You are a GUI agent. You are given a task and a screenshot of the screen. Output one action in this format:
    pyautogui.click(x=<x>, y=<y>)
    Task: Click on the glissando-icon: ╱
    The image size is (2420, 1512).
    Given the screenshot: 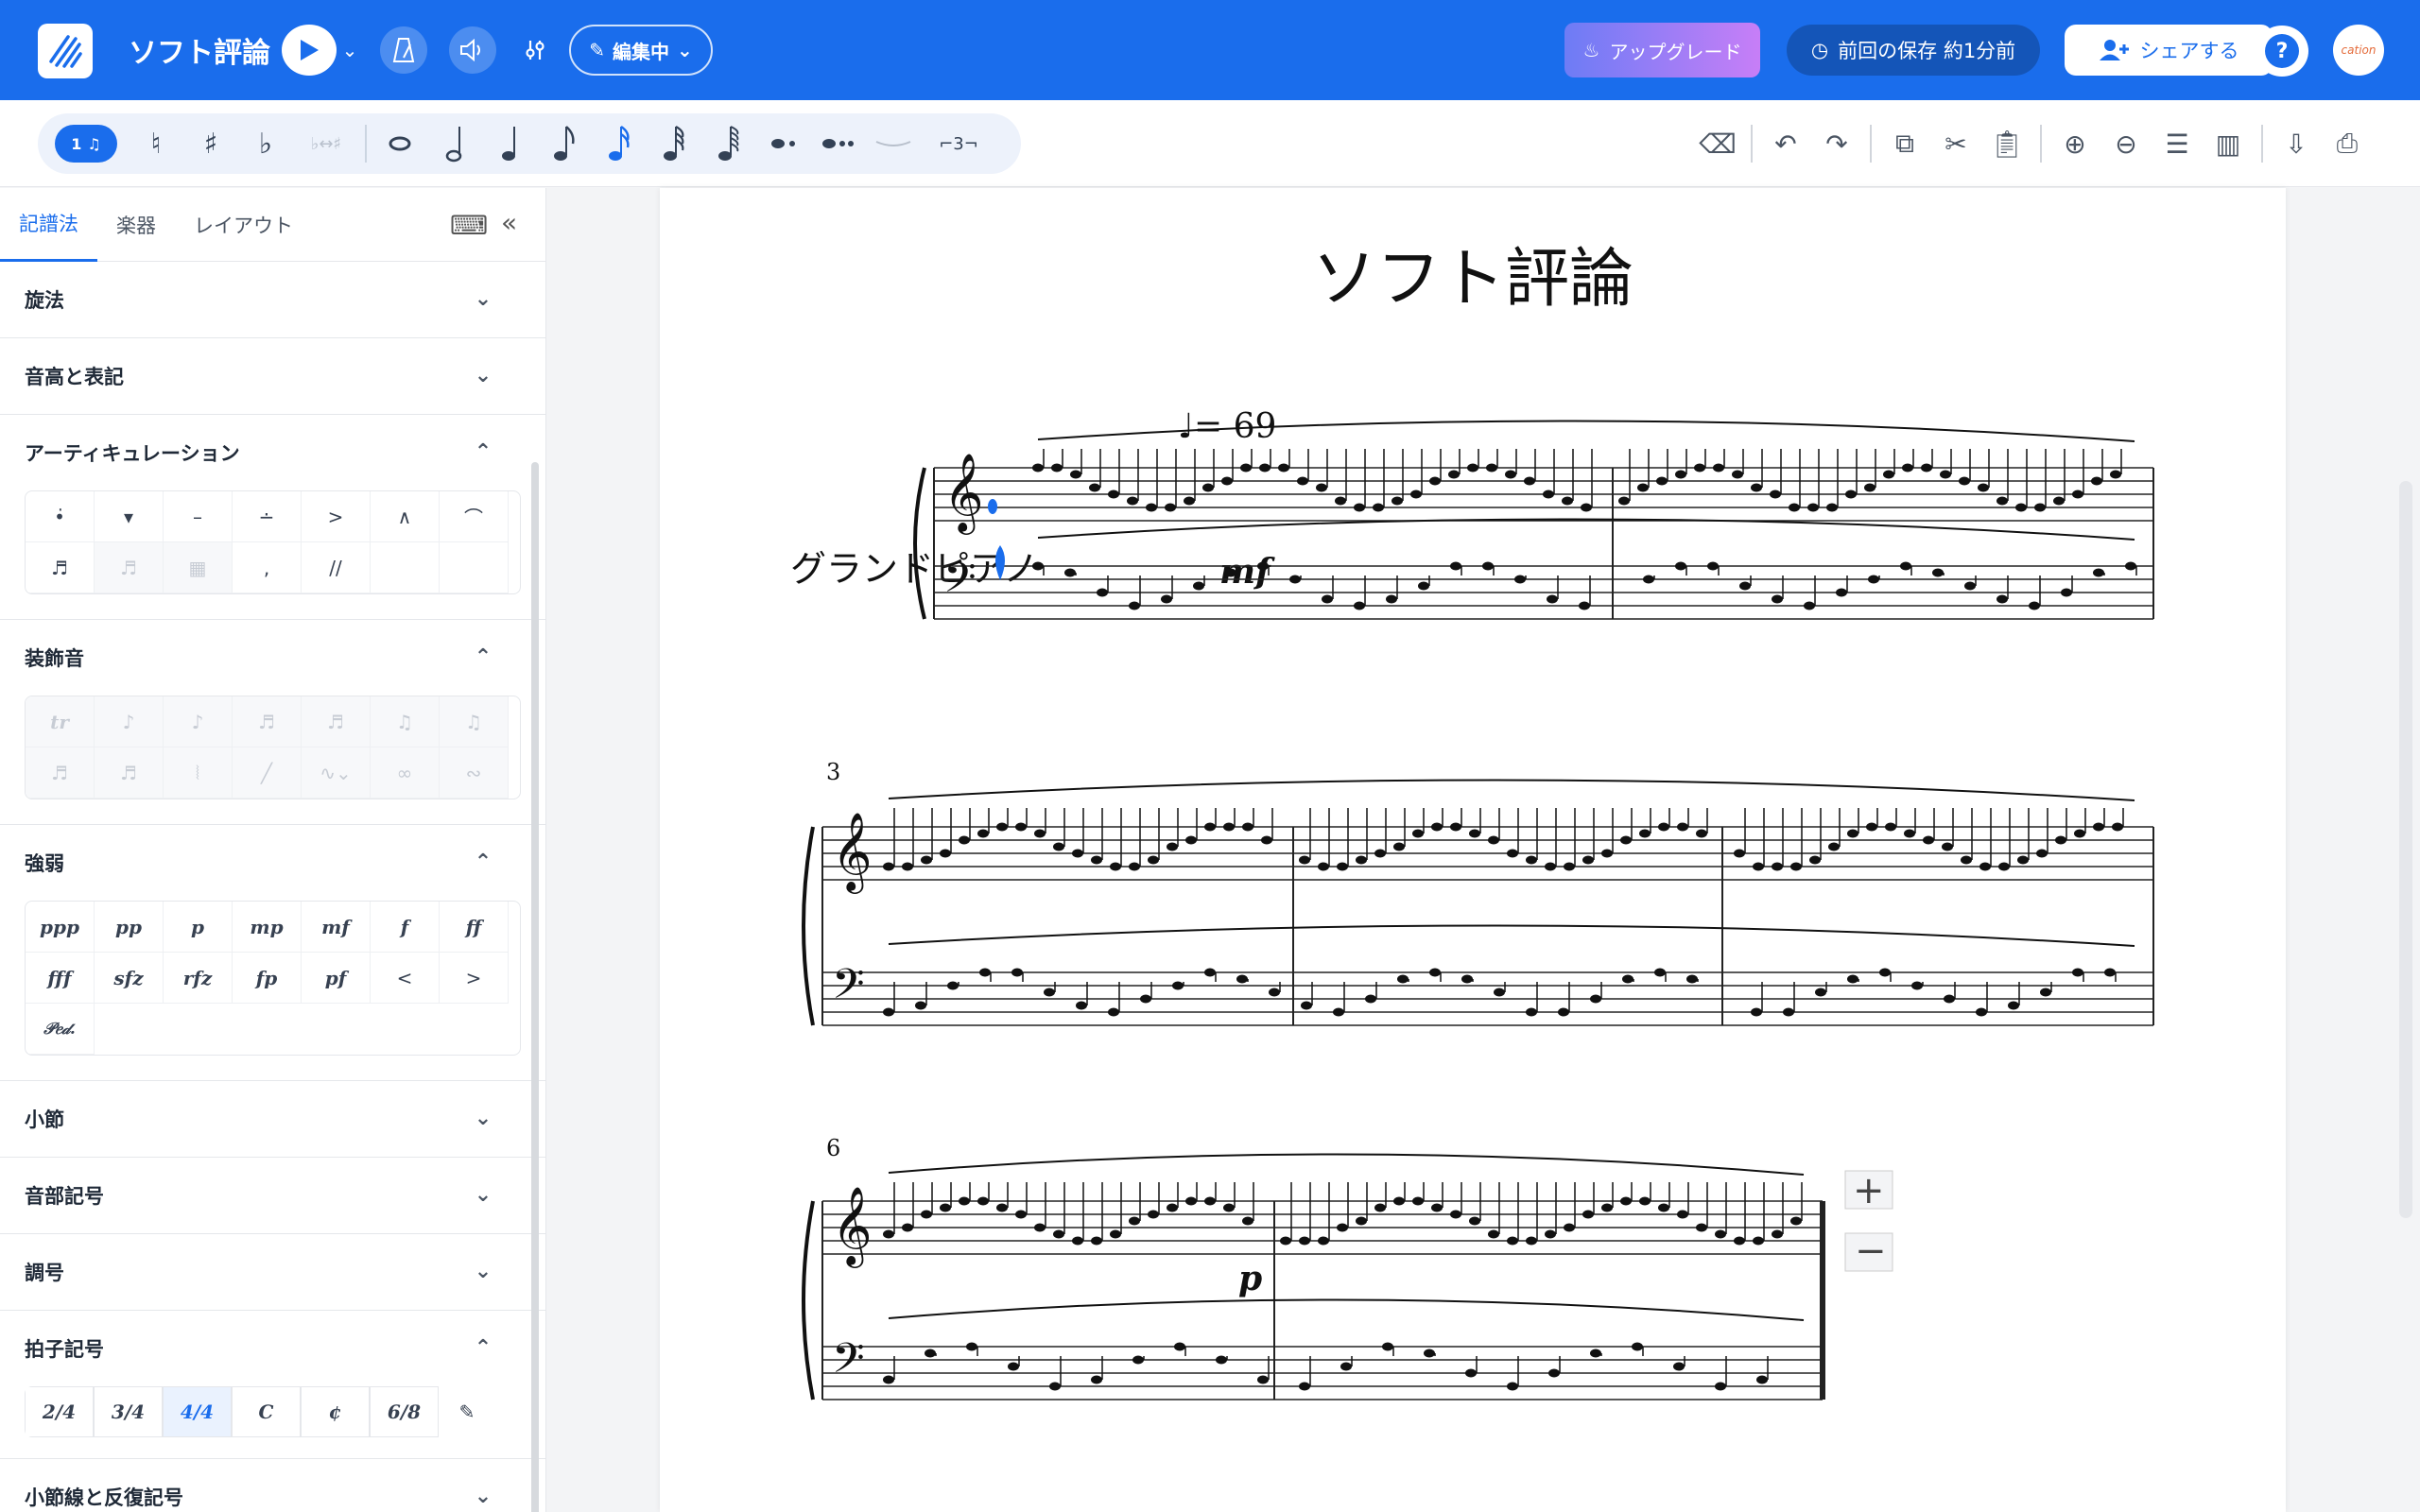 What is the action you would take?
    pyautogui.click(x=267, y=773)
    